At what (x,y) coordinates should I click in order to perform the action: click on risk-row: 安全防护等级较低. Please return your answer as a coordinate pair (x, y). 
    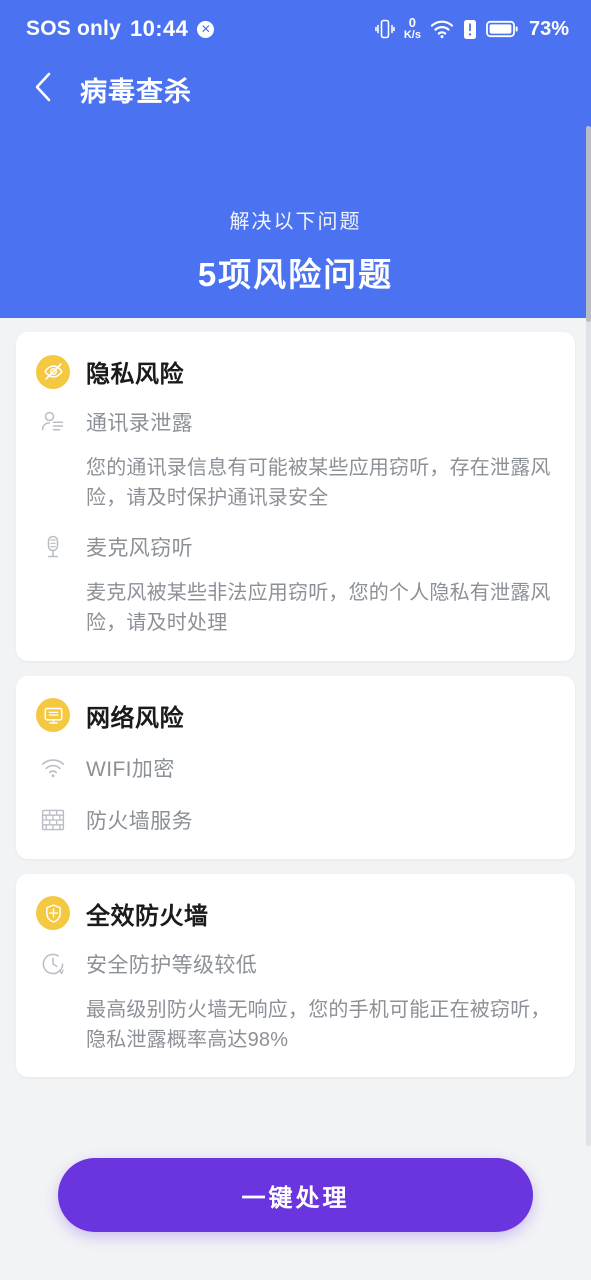
    Looking at the image, I should click on (295, 964).